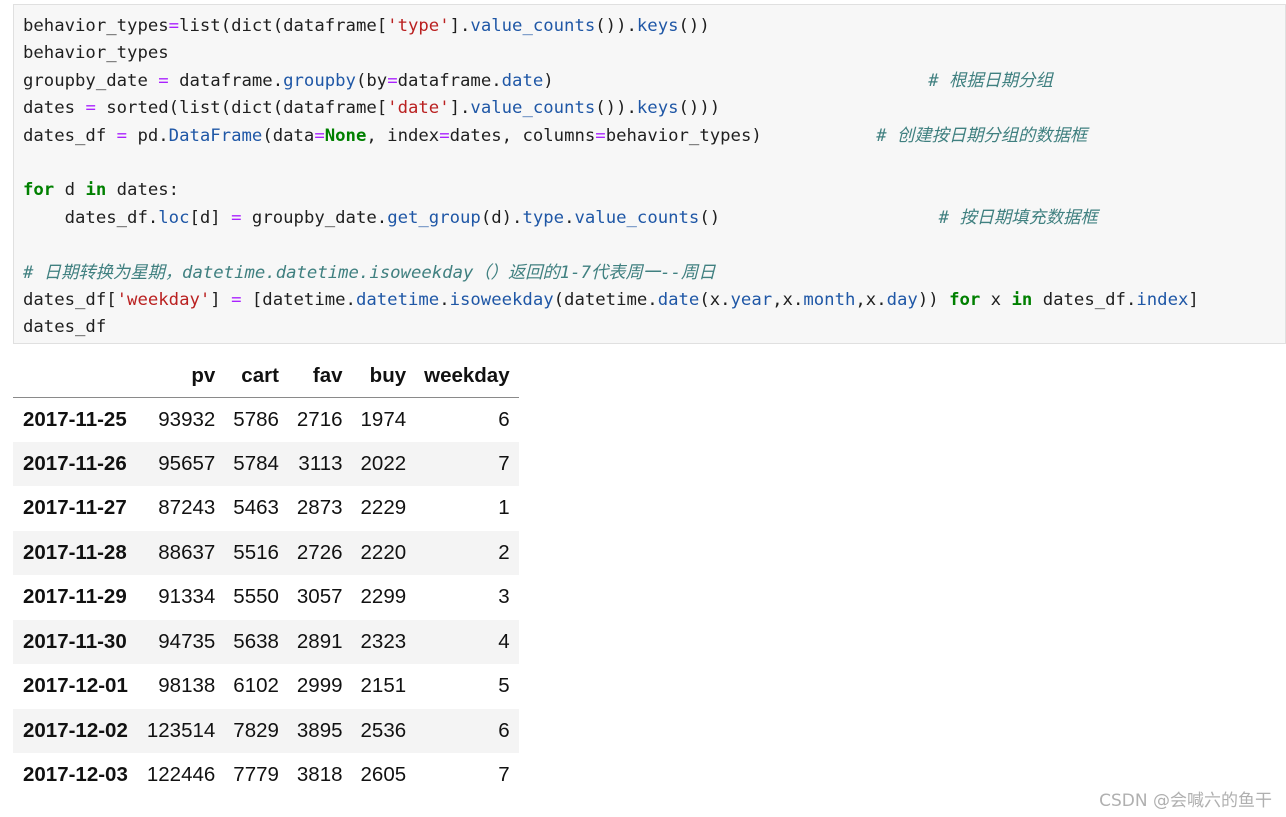 This screenshot has height=817, width=1286. What do you see at coordinates (449, 80) in the screenshot?
I see `code-token: dataframe.` at bounding box center [449, 80].